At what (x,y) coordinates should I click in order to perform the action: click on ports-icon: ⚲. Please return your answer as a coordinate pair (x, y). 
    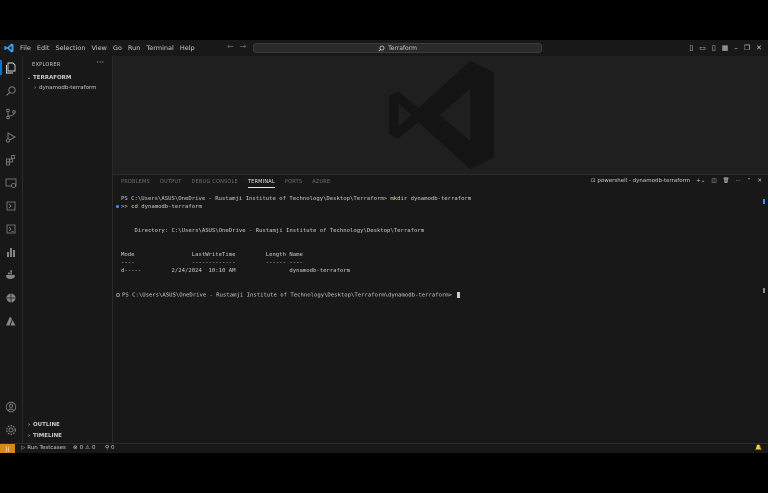
    Looking at the image, I should click on (107, 448).